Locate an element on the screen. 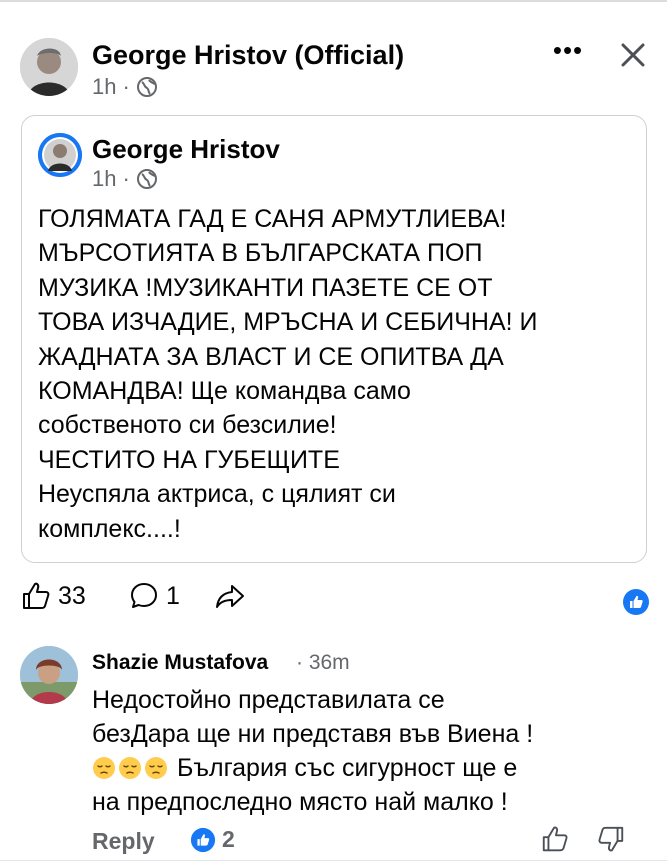 The height and width of the screenshot is (867, 667). more-options-button: ••• is located at coordinates (568, 51).